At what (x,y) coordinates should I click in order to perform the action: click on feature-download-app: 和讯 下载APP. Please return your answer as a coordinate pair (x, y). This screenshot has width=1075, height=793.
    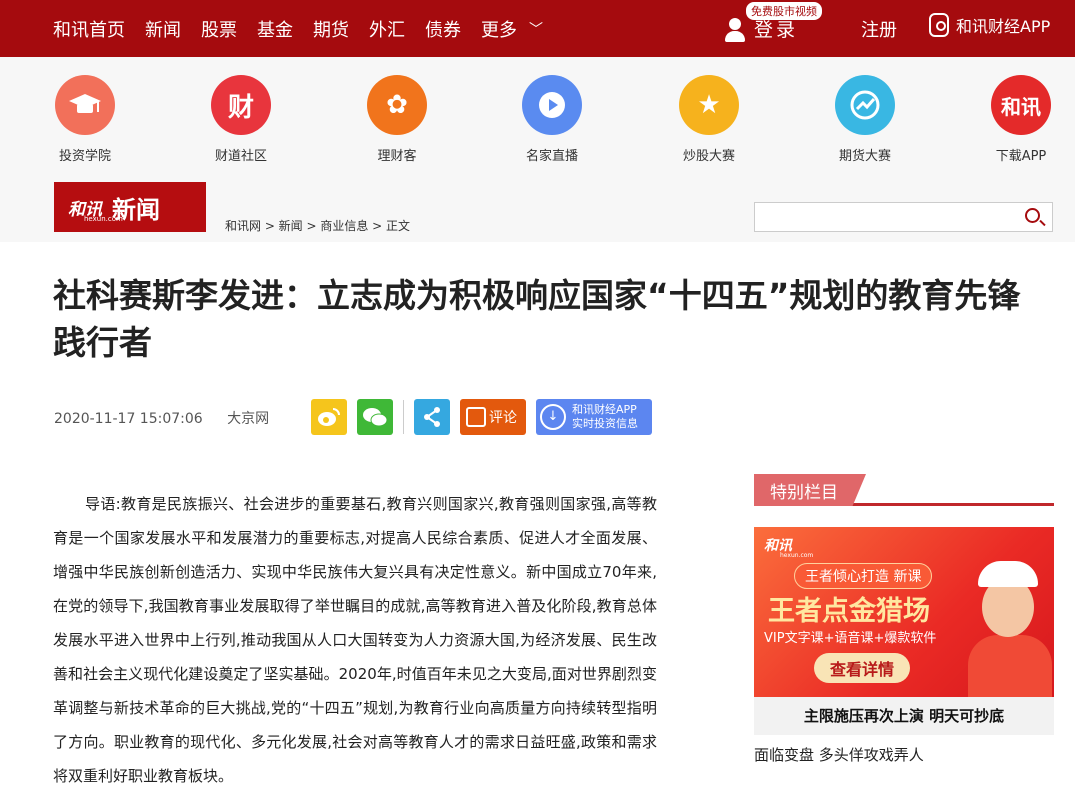
    Looking at the image, I should click on (1021, 119).